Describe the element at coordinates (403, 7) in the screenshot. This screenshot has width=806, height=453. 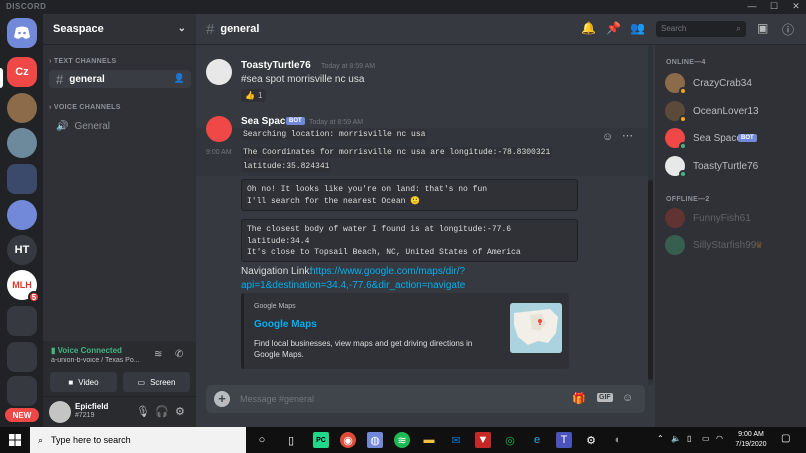
I see `title-bar: DISCORD — ☐ ✕` at that location.